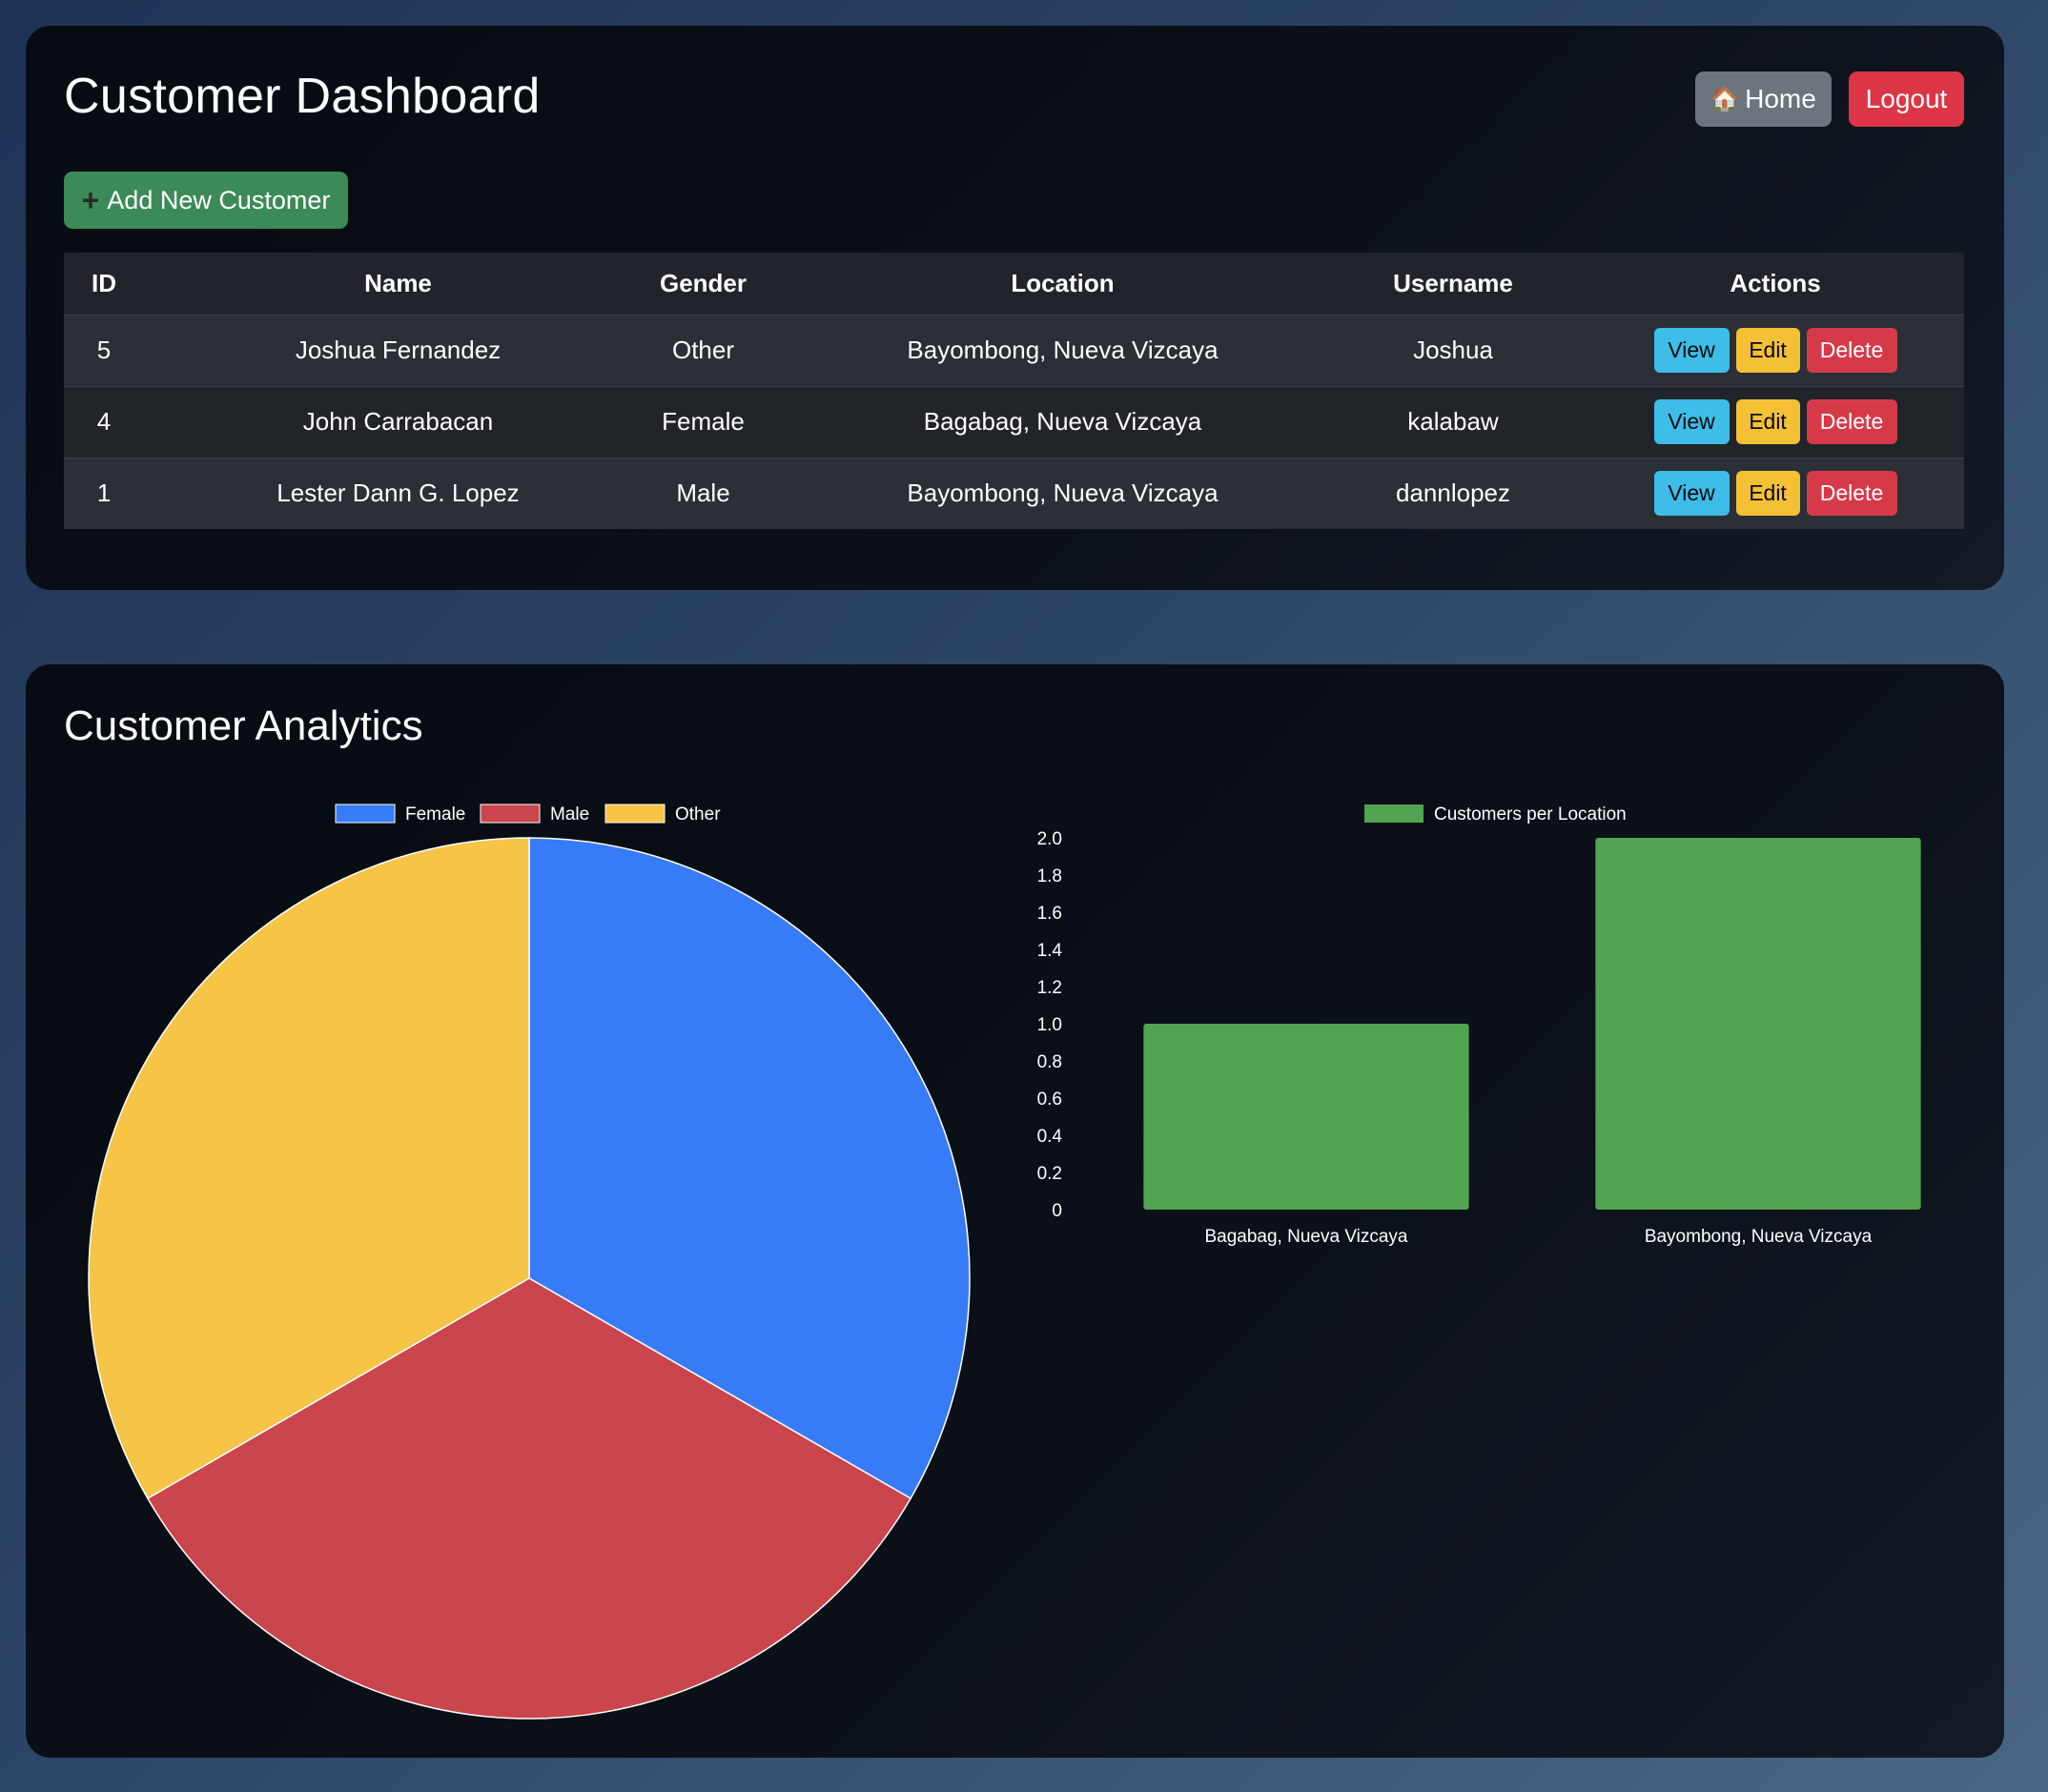  Describe the element at coordinates (104, 421) in the screenshot. I see `cell-id: 4` at that location.